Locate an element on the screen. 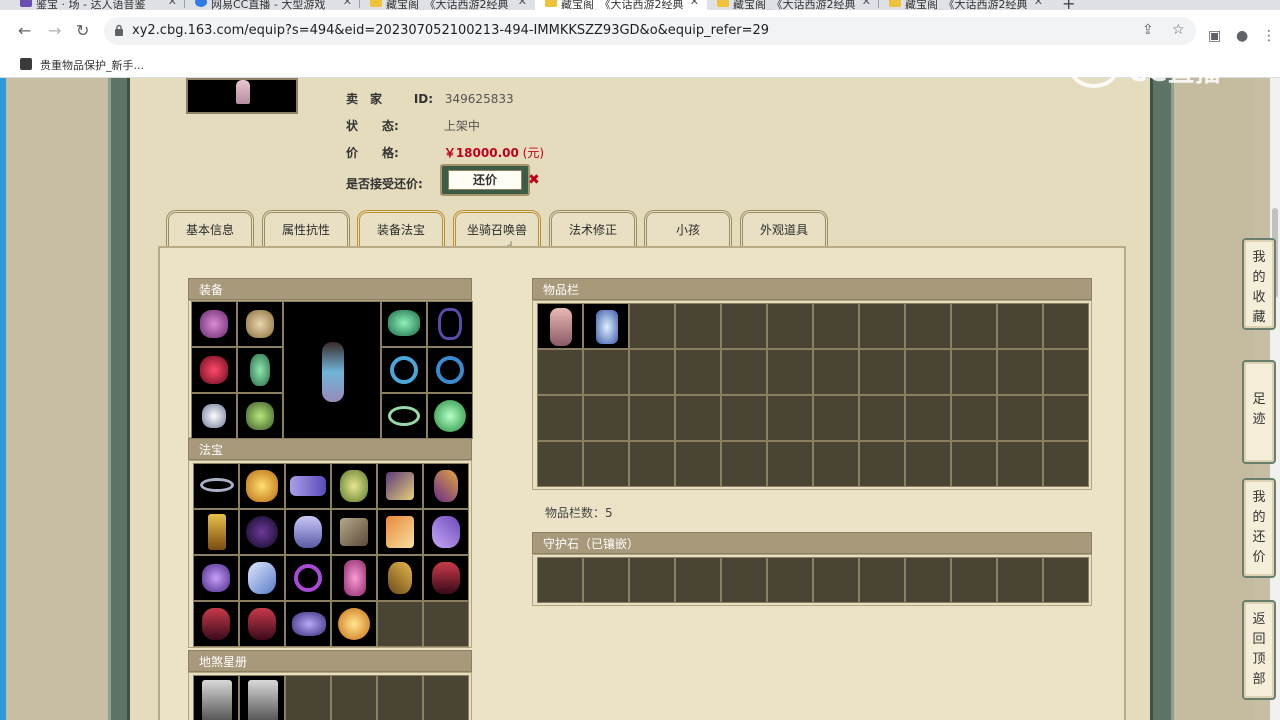 This screenshot has height=720, width=1280. my-favorites-button: 我的收藏 is located at coordinates (1259, 284).